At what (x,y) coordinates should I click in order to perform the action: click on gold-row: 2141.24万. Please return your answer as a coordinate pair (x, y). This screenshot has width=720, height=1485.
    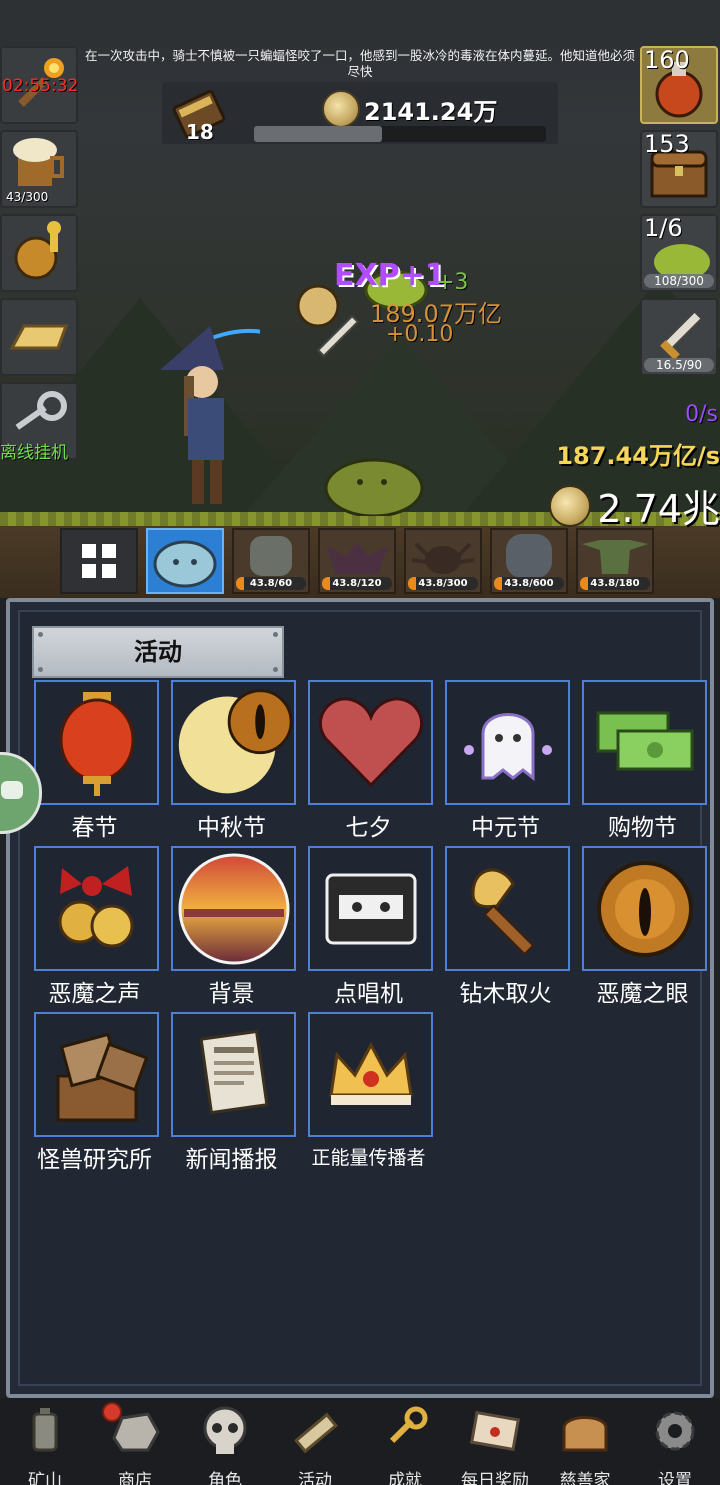
    Looking at the image, I should click on (409, 109).